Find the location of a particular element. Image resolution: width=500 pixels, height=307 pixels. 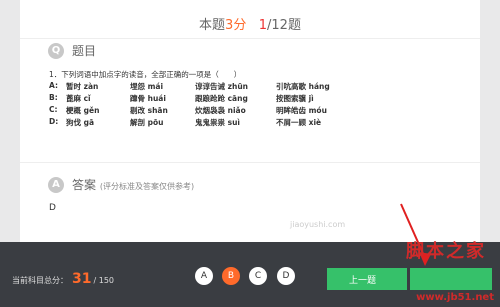

header-prefix: 本题 is located at coordinates (212, 25).